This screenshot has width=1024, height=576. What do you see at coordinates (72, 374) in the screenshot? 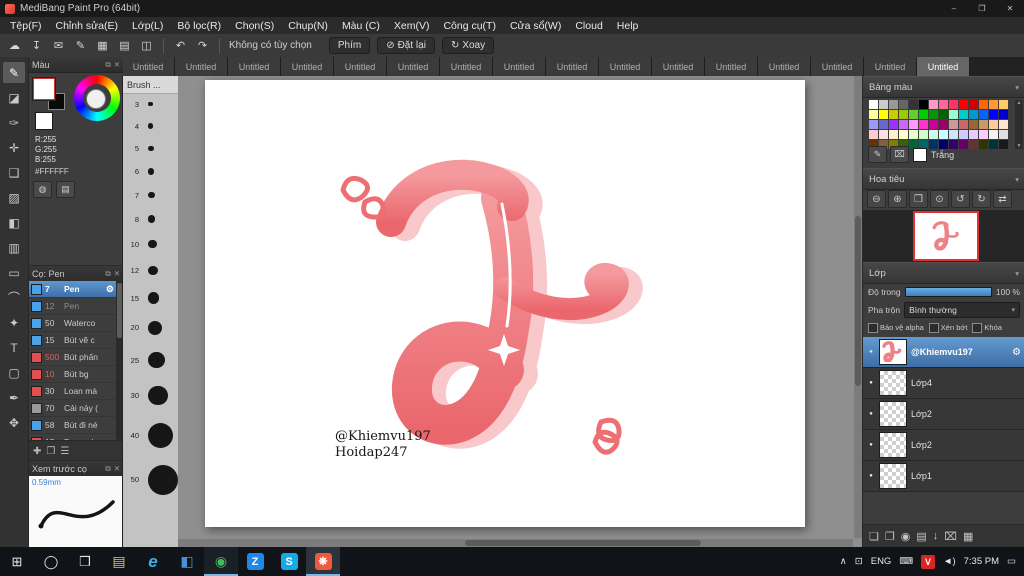
I see `brush-item-6: 10 Bút bg` at bounding box center [72, 374].